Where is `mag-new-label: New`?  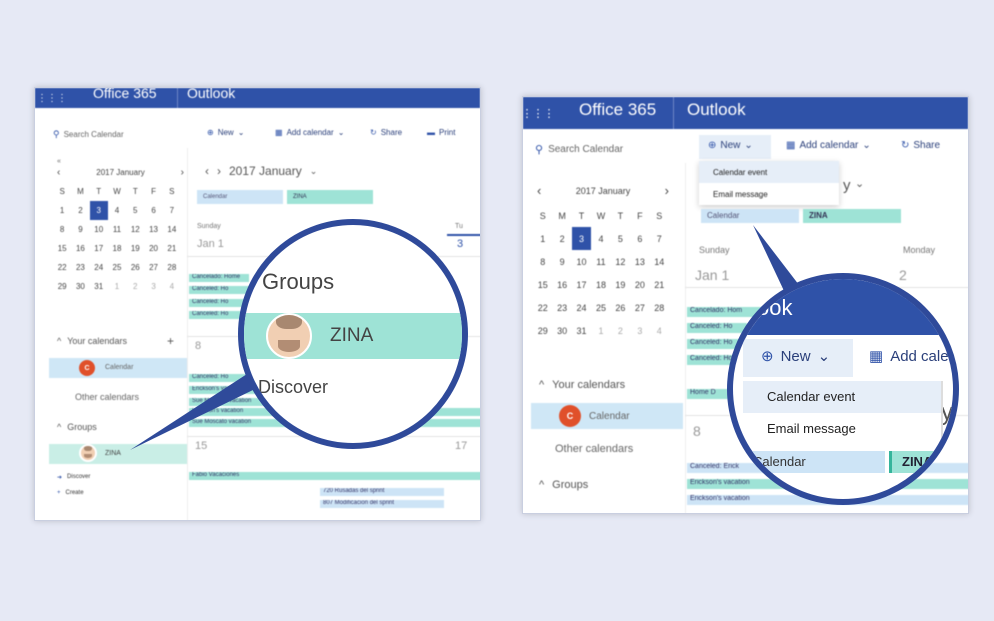
mag-new-label: New is located at coordinates (795, 356).